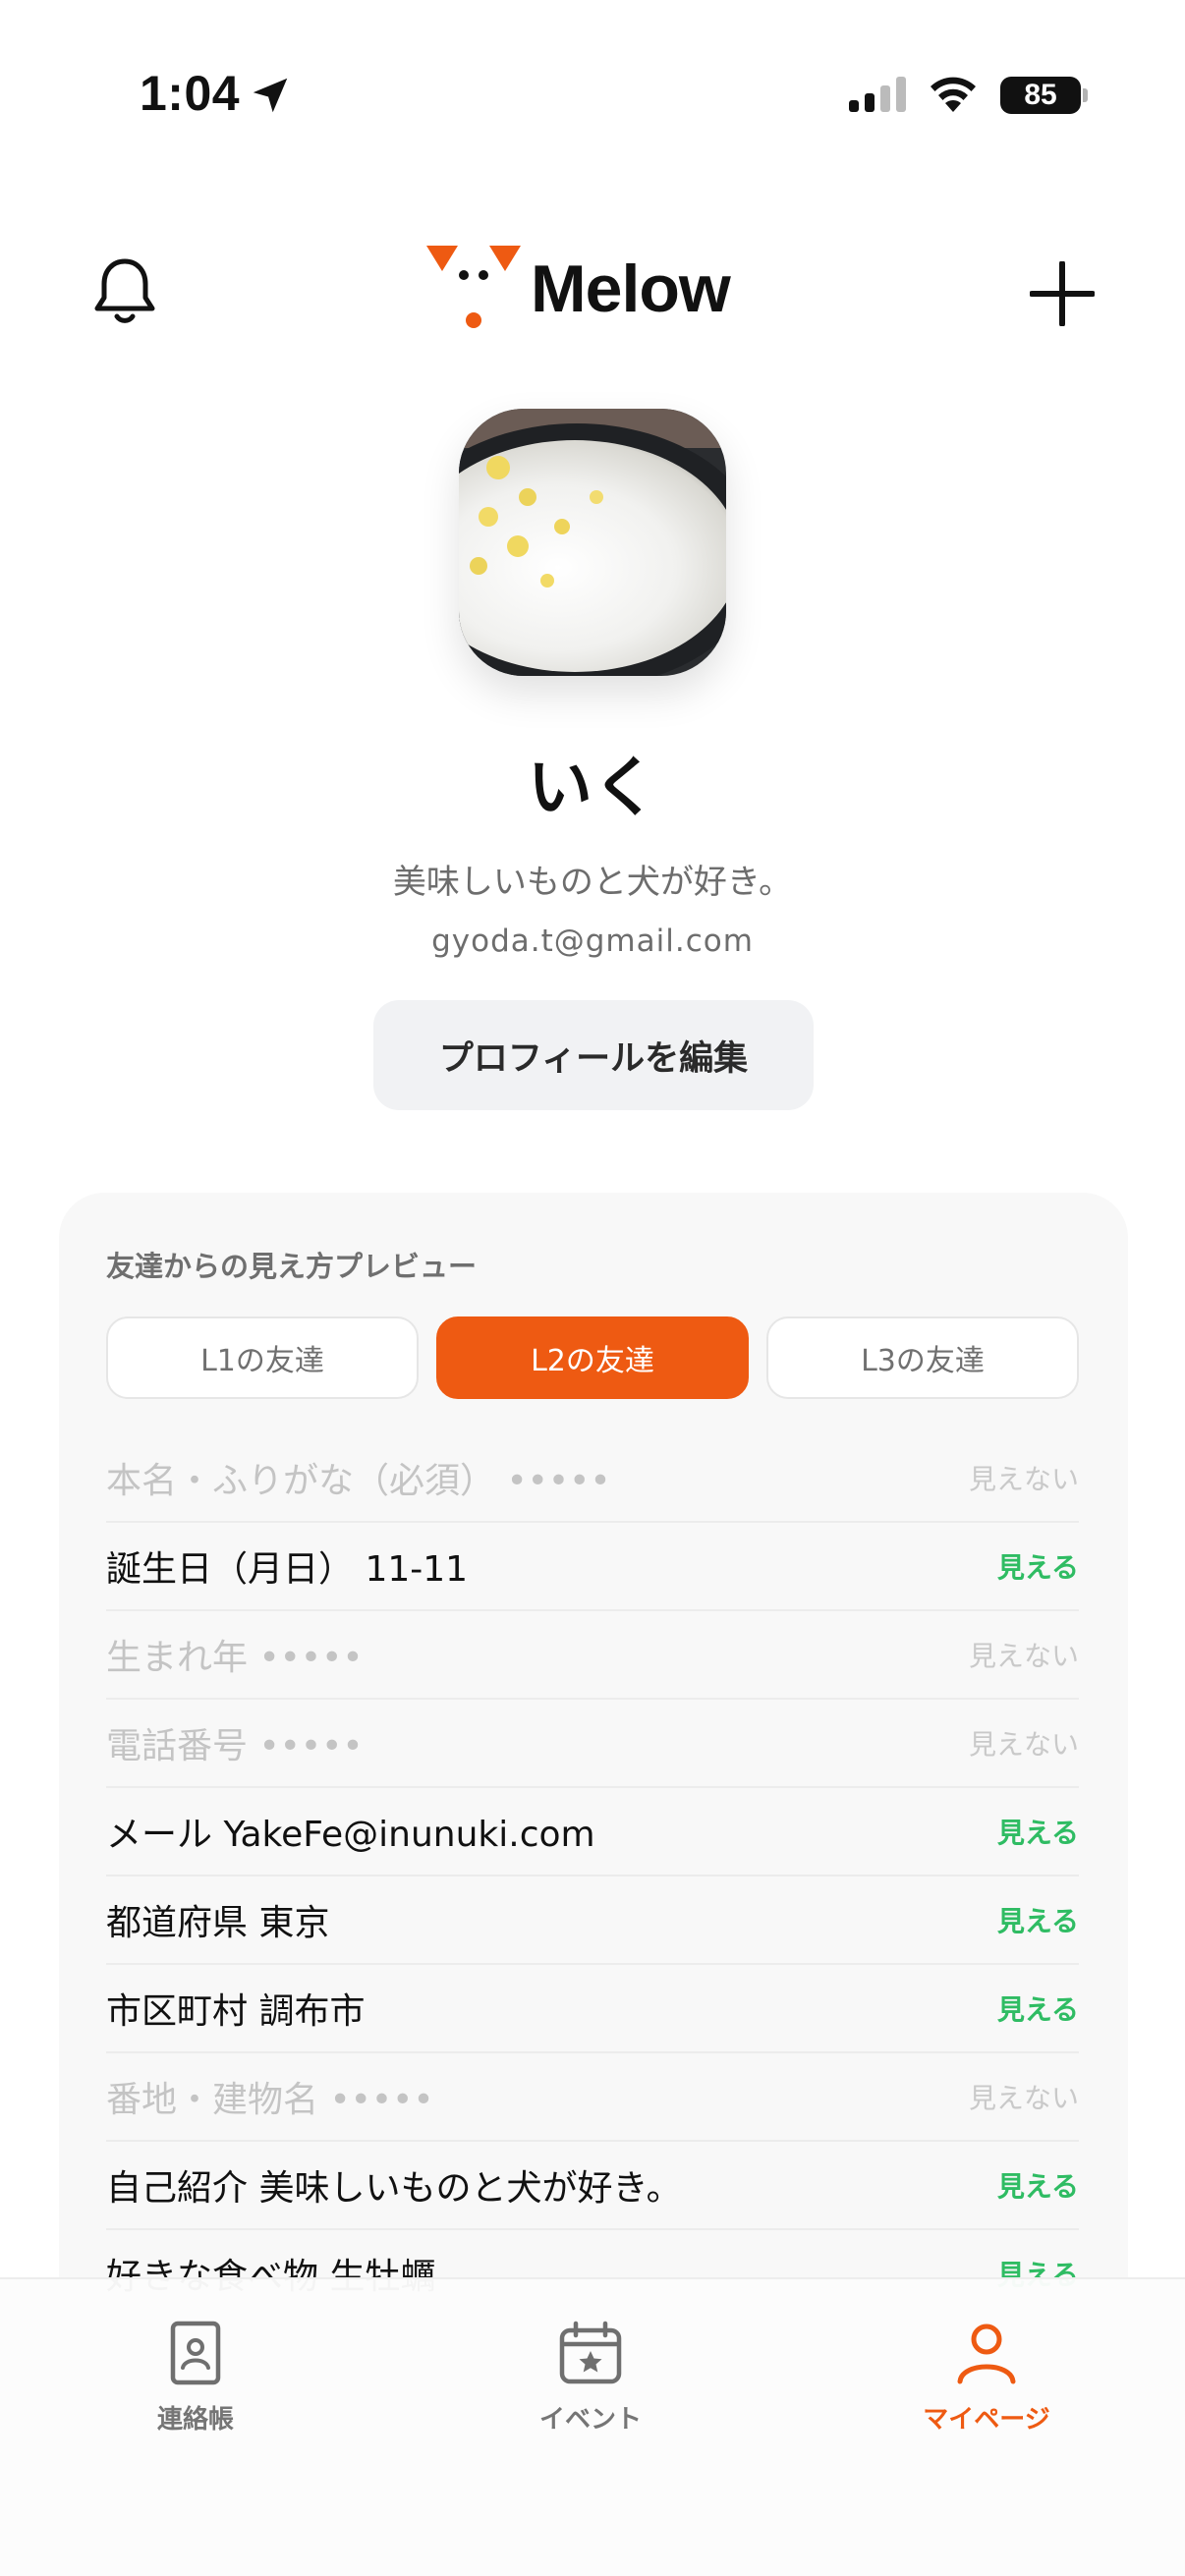  I want to click on row-text: 都道府県 東京, so click(218, 1923).